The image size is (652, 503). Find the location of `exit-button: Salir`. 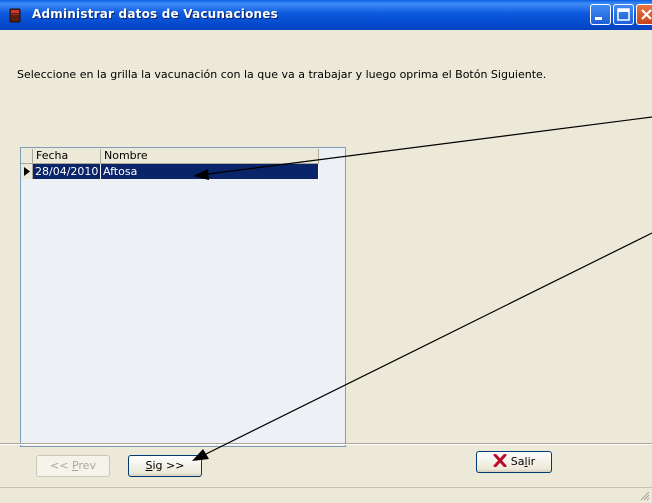

exit-button: Salir is located at coordinates (514, 462).